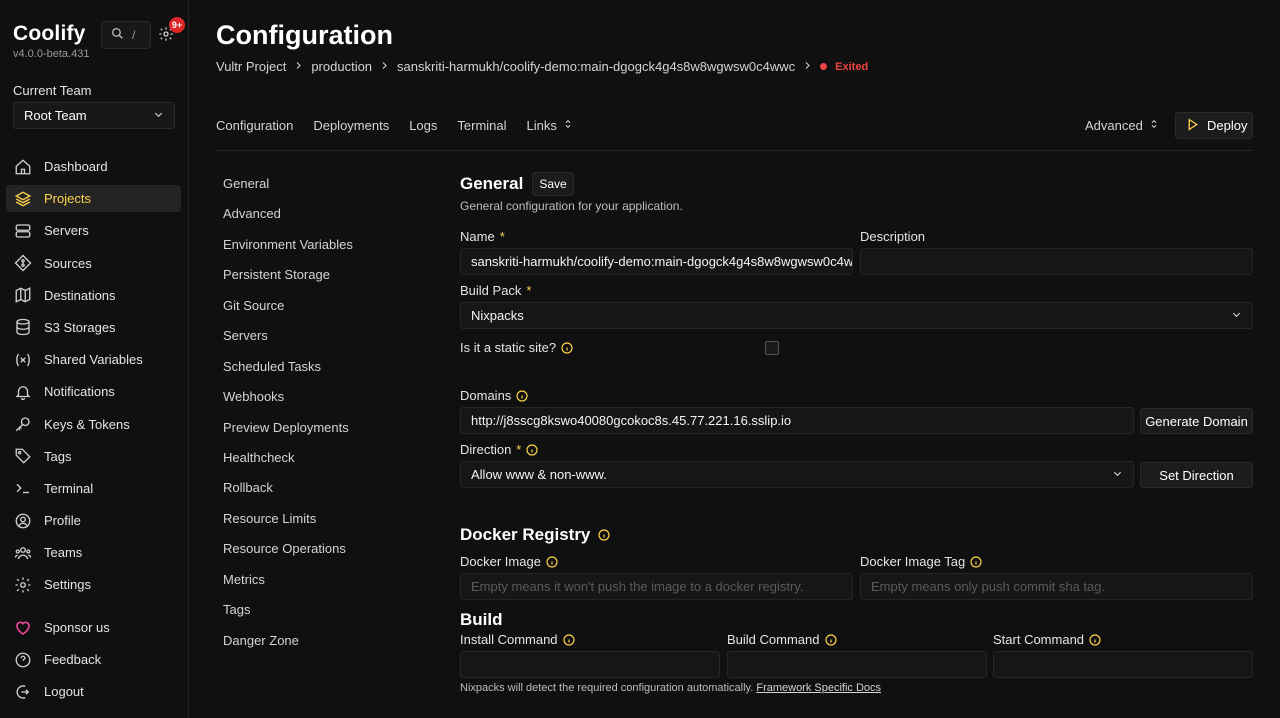  What do you see at coordinates (23, 553) in the screenshot?
I see `users-icon` at bounding box center [23, 553].